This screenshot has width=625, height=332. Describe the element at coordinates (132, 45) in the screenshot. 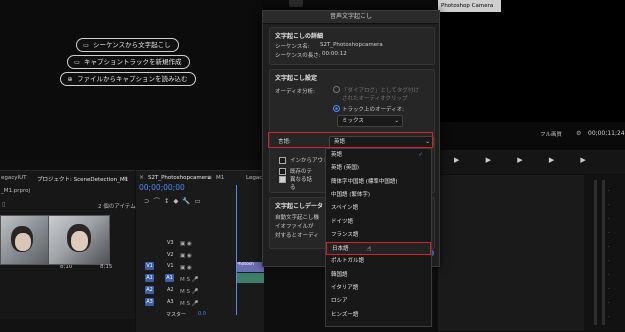

I see `transcribe-sequence-label: シーケンスから文字起こし` at that location.